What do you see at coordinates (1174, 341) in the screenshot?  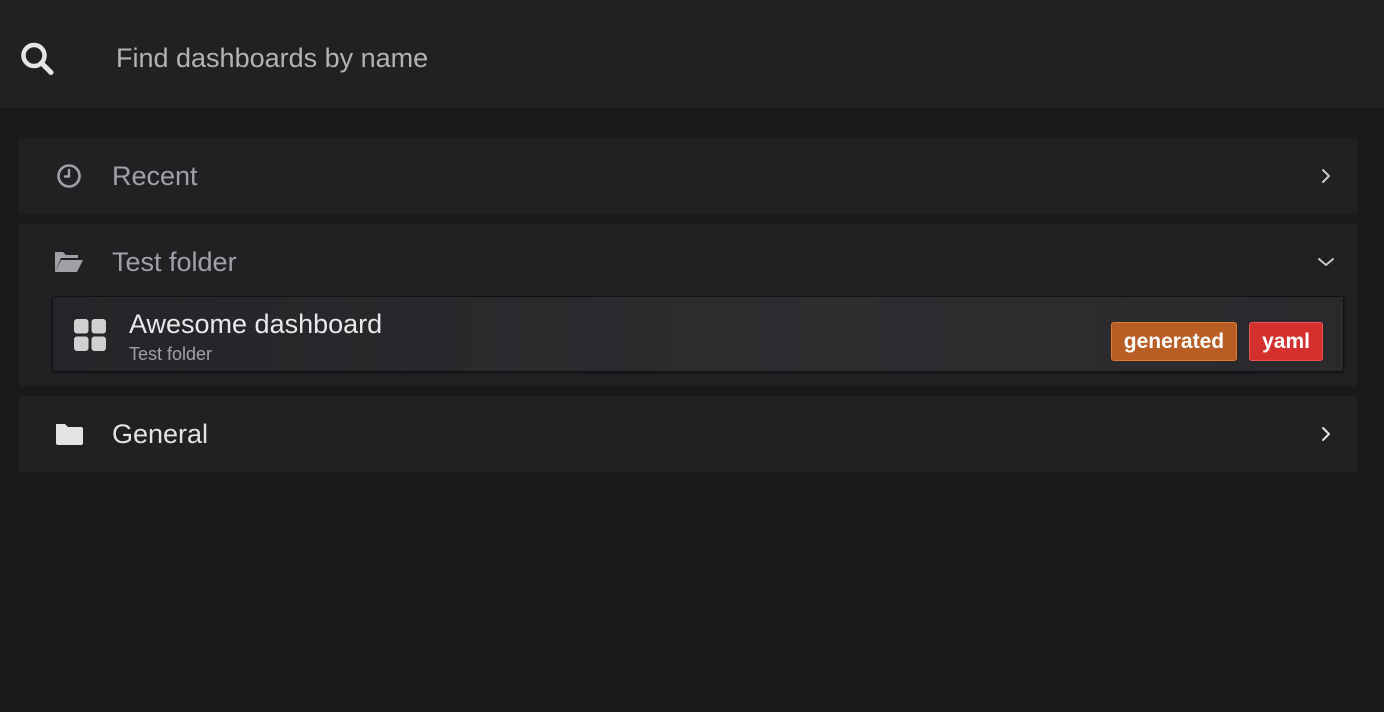 I see `tag-generated: generated` at bounding box center [1174, 341].